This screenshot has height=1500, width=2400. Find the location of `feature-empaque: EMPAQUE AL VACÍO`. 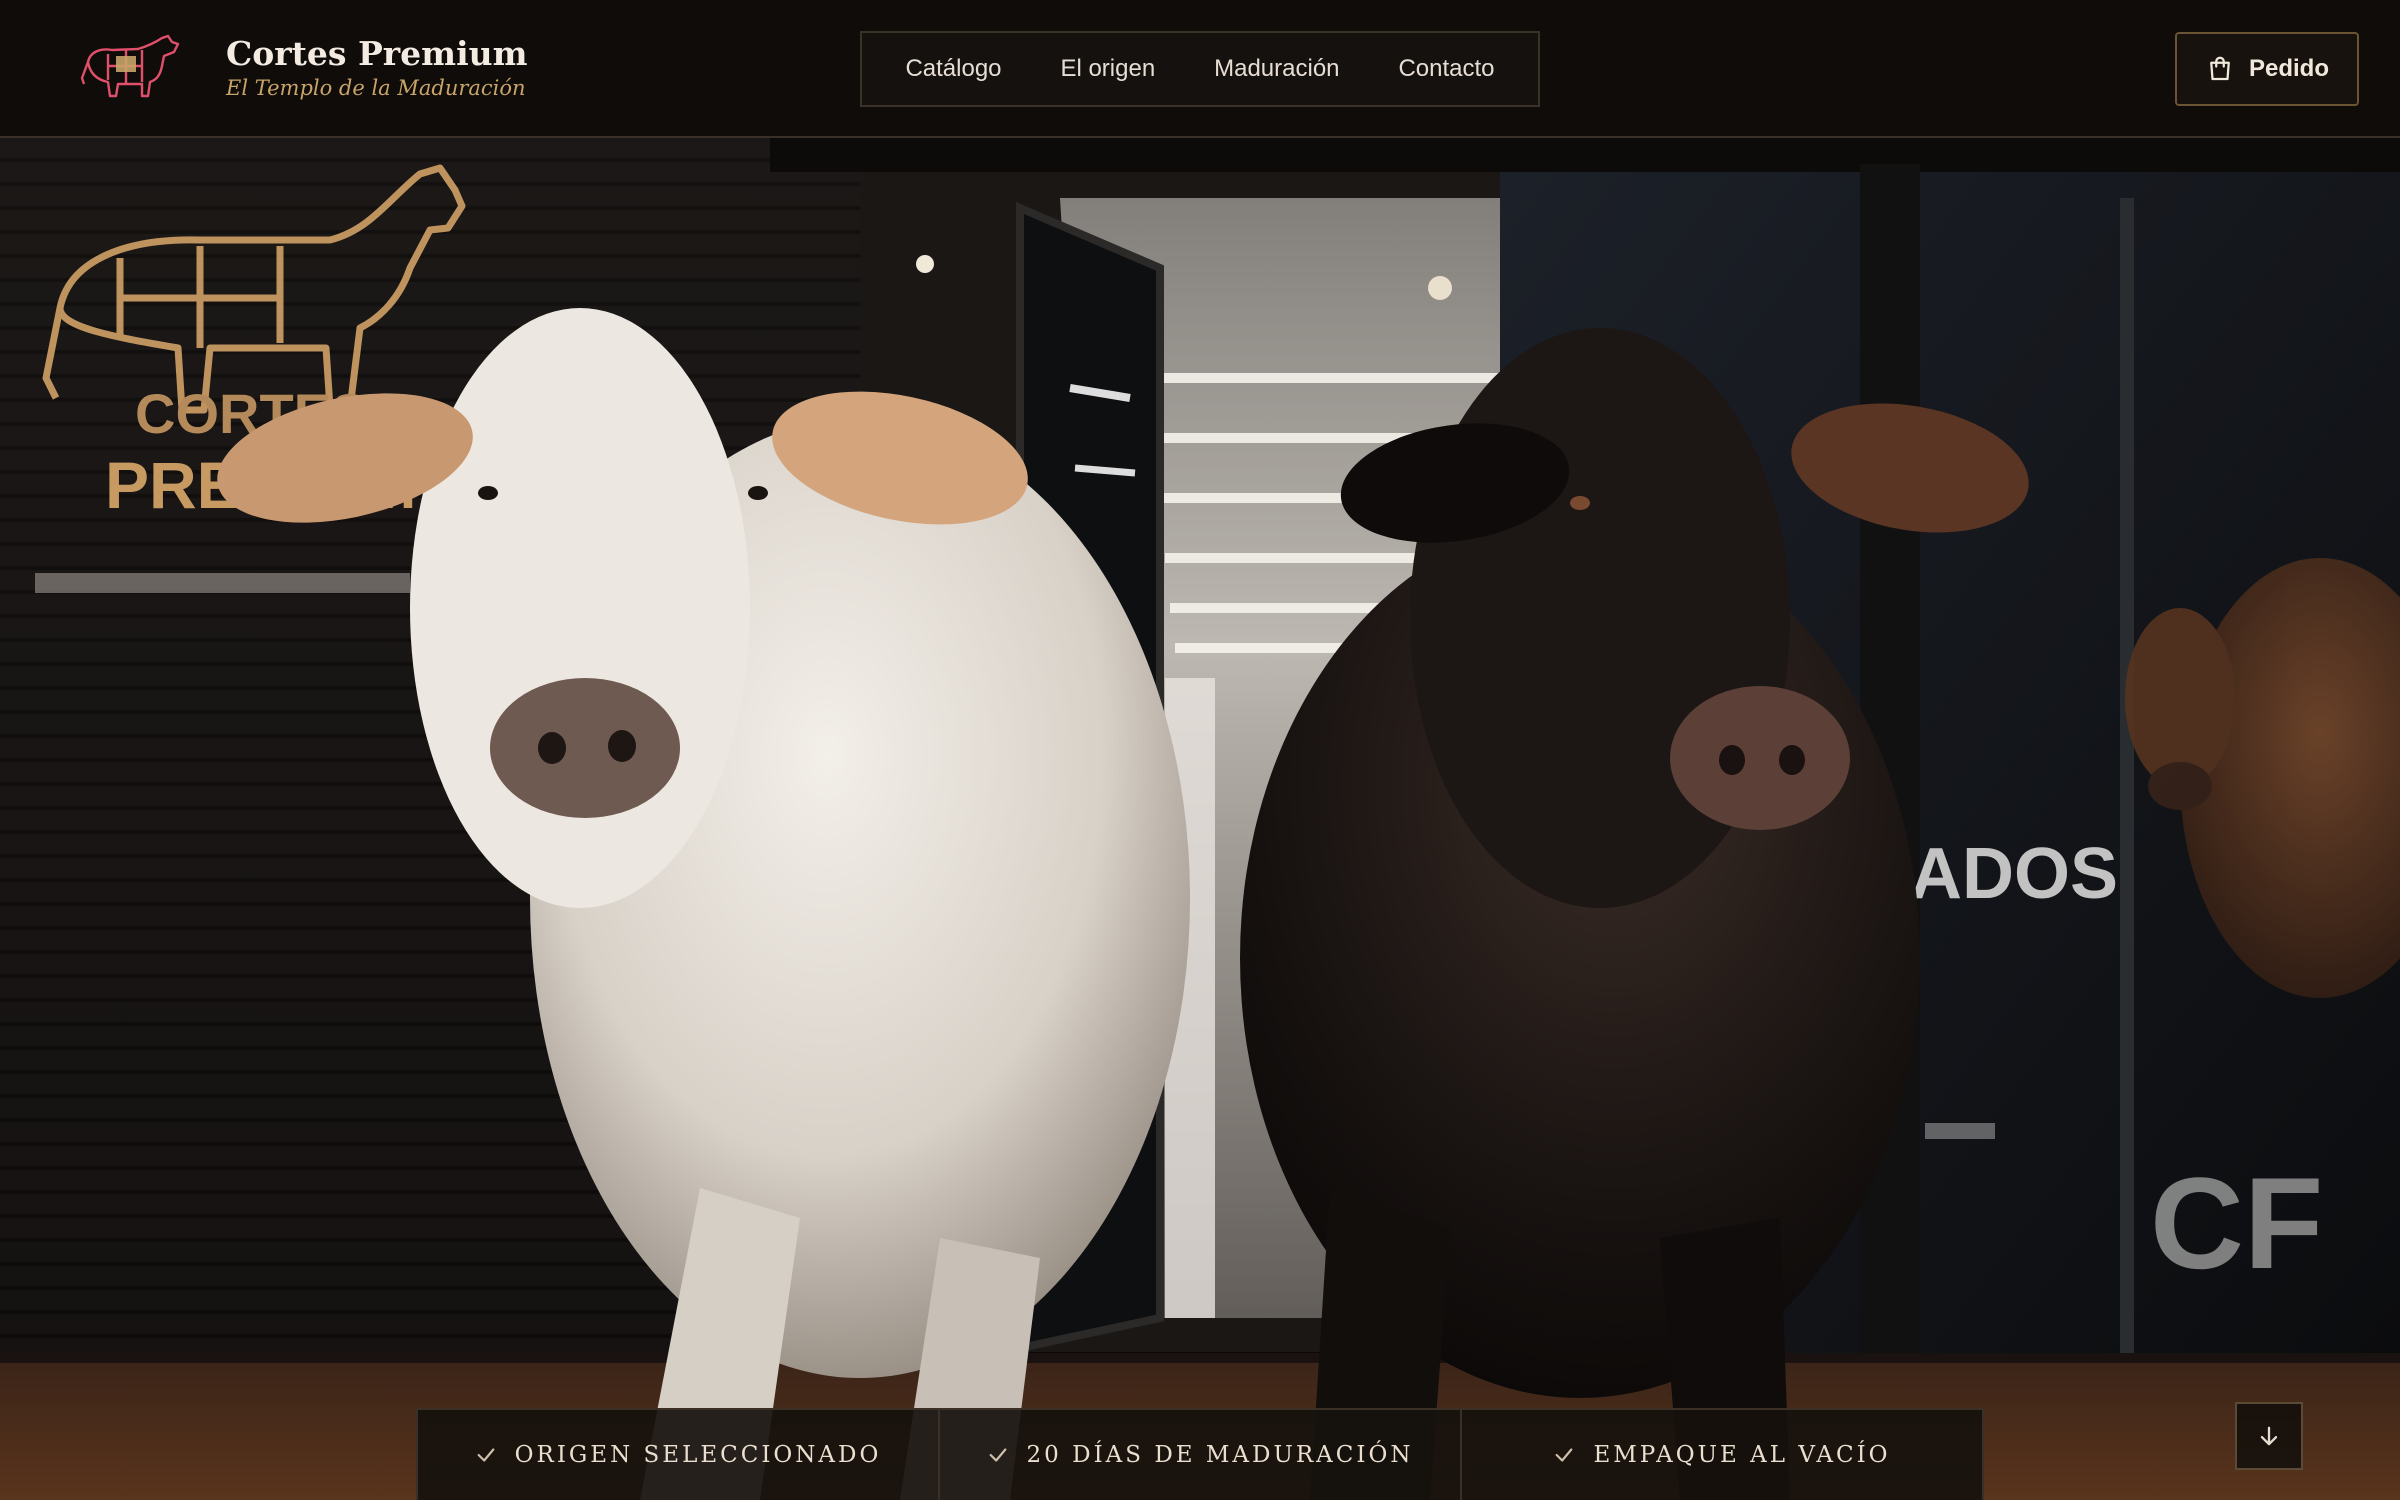

feature-empaque: EMPAQUE AL VACÍO is located at coordinates (1722, 1455).